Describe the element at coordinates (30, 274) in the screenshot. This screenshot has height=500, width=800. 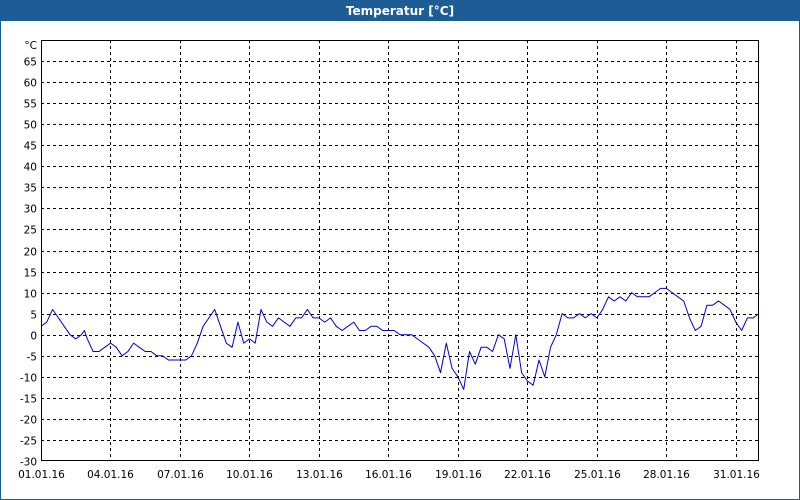
I see `y-tick-label: 15` at that location.